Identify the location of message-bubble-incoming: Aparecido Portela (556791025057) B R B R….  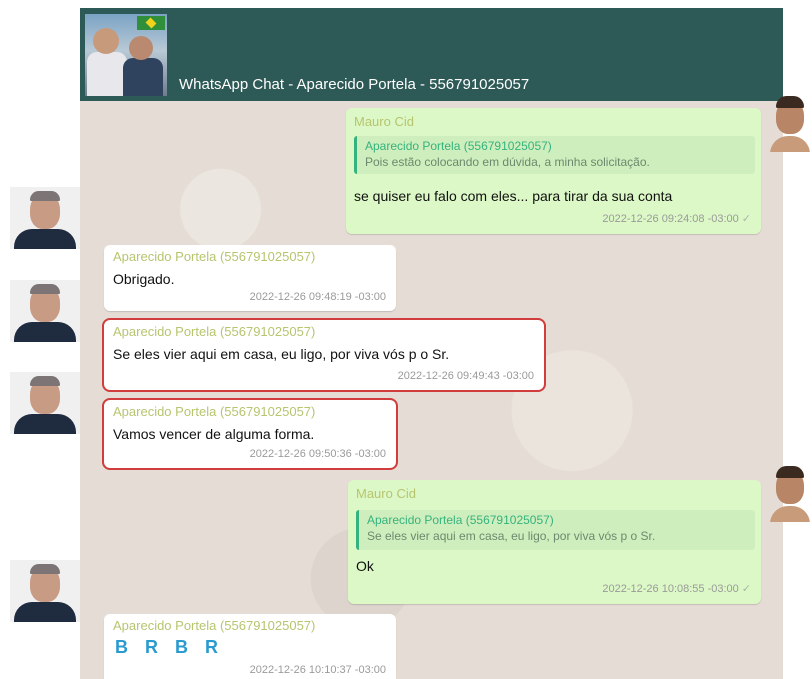
(250, 646).